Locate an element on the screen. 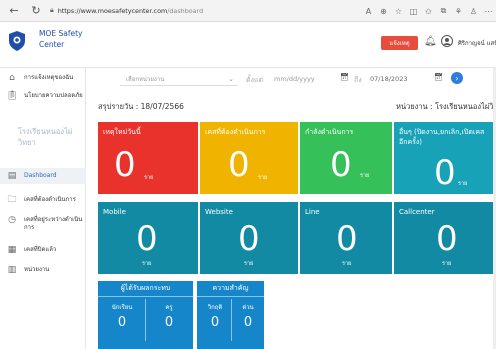  sidebar-item-policy: 📋︎ นโยบายความปลอดภัย is located at coordinates (43, 96).